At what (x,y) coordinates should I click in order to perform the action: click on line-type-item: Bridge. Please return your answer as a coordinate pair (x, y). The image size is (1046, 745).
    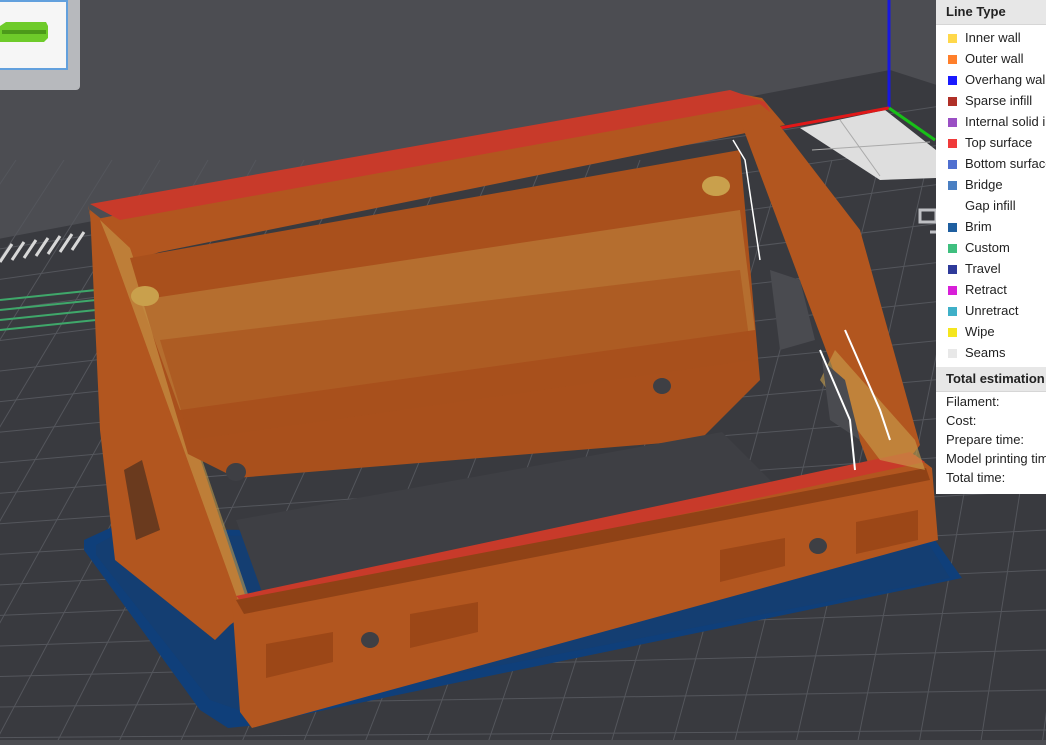
    Looking at the image, I should click on (991, 184).